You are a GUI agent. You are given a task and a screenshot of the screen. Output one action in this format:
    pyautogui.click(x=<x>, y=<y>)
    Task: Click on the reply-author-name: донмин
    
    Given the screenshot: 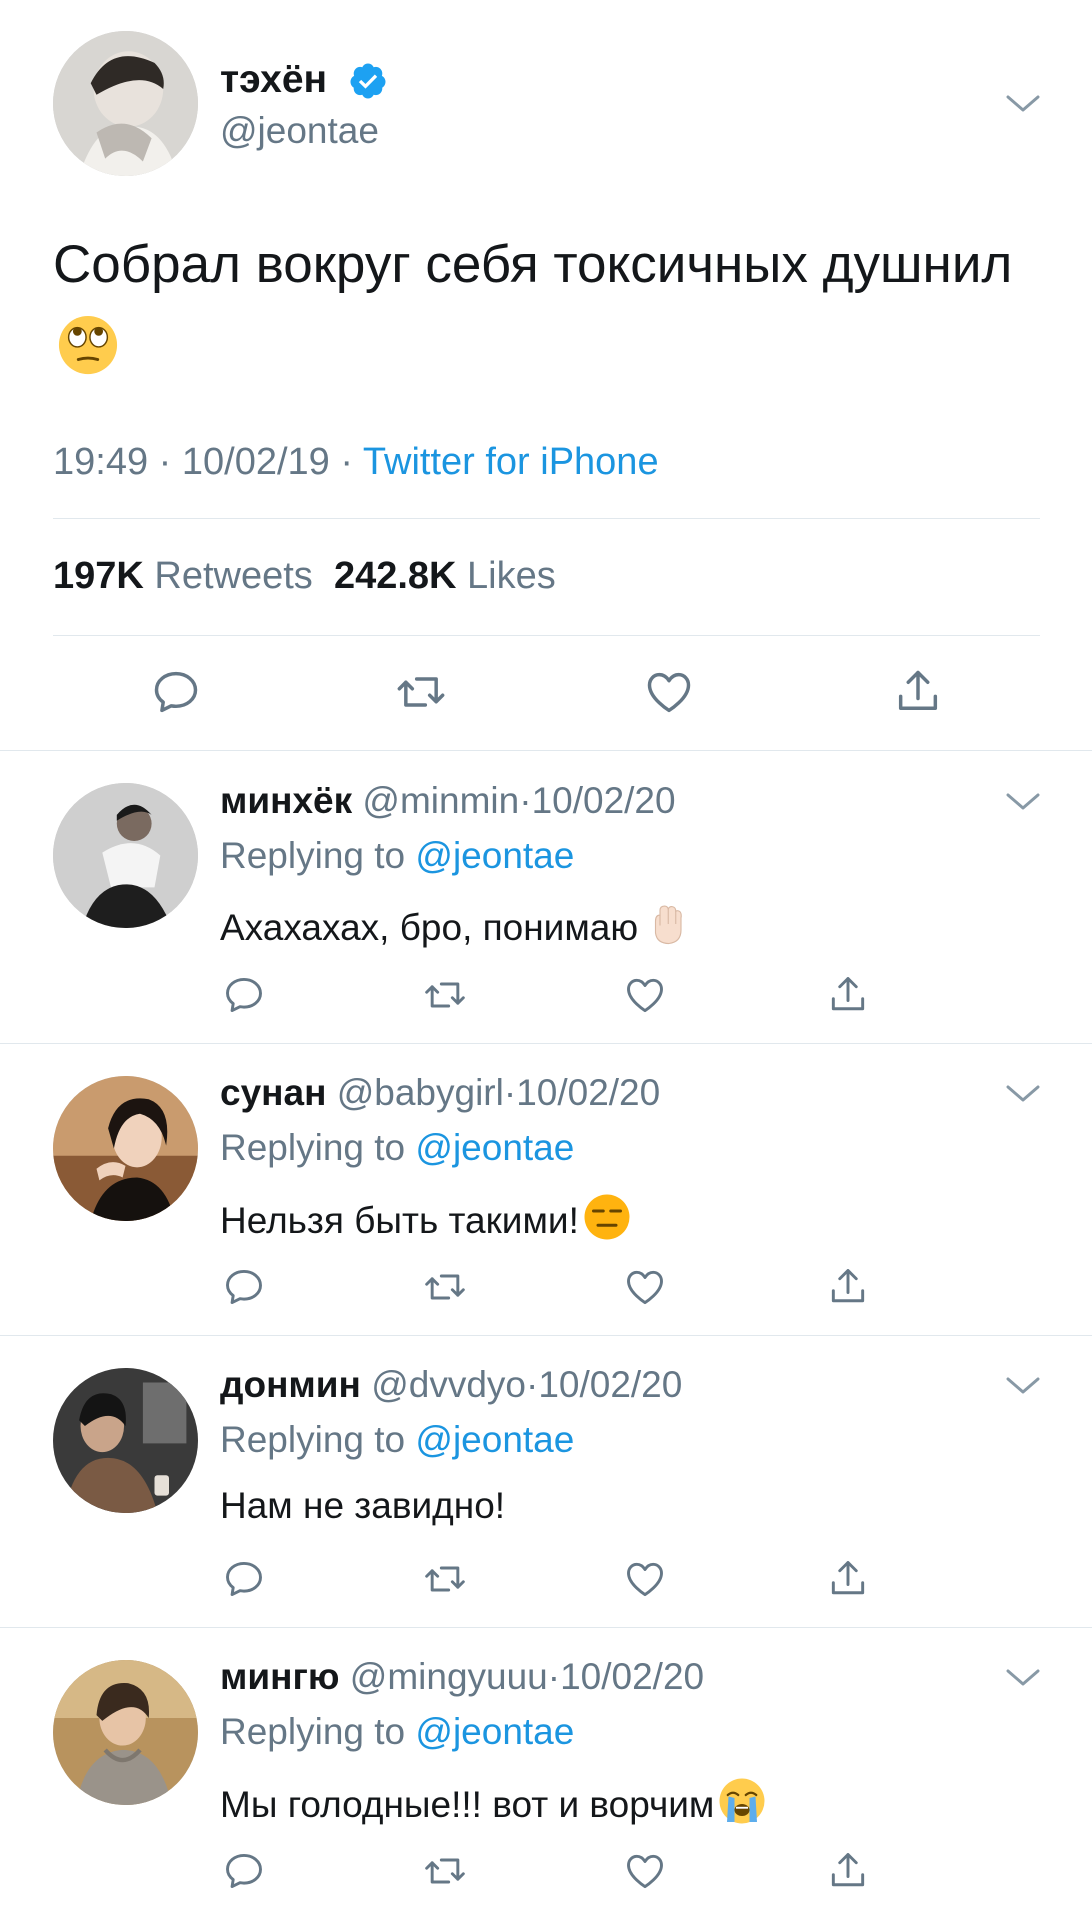 What is the action you would take?
    pyautogui.click(x=290, y=1384)
    